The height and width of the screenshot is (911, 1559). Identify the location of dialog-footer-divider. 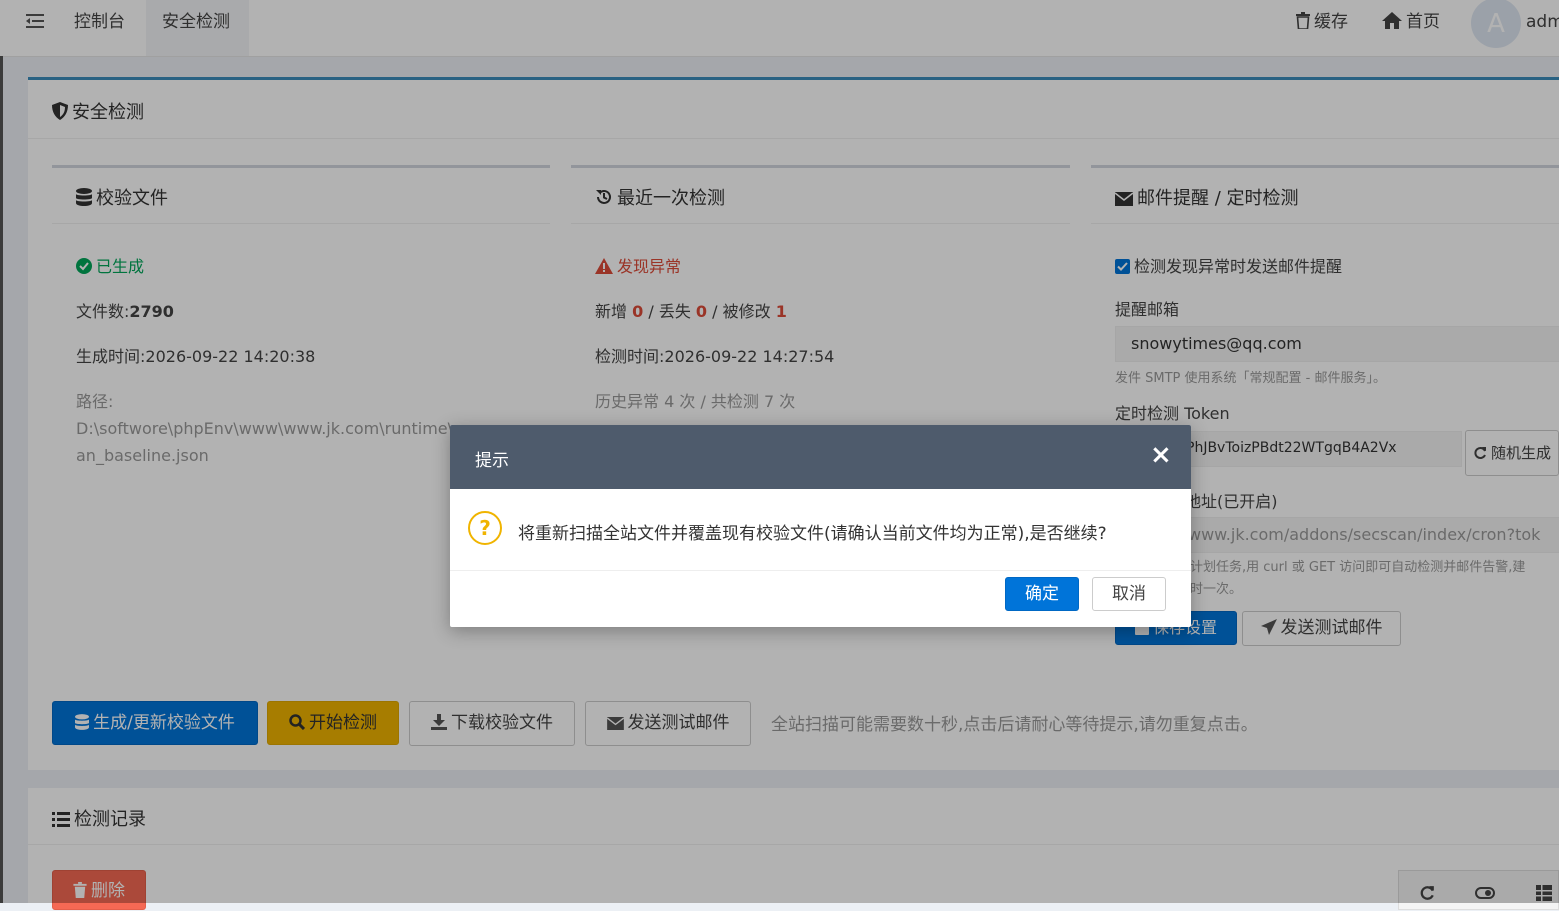
(820, 570).